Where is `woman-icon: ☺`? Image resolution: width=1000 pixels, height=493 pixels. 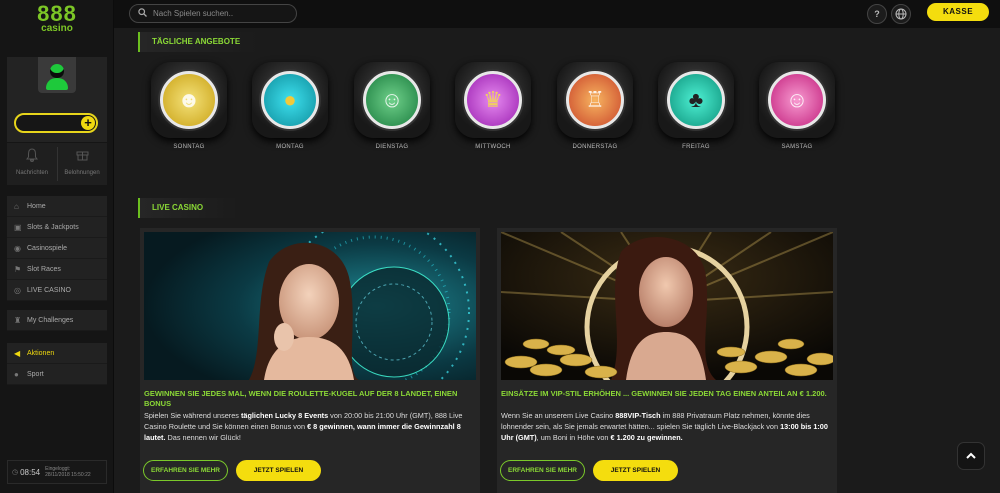
woman-icon: ☺ is located at coordinates (392, 99).